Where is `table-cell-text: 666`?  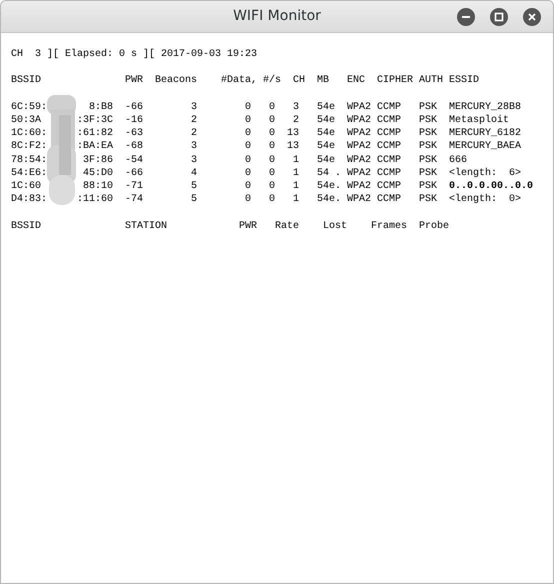 table-cell-text: 666 is located at coordinates (458, 160).